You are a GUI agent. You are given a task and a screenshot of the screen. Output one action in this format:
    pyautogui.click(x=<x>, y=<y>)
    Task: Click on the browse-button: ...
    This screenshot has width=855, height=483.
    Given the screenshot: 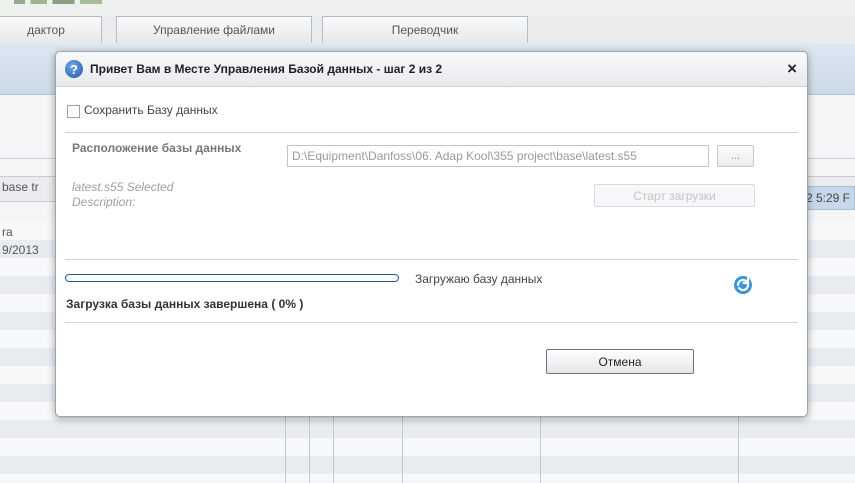 What is the action you would take?
    pyautogui.click(x=735, y=156)
    